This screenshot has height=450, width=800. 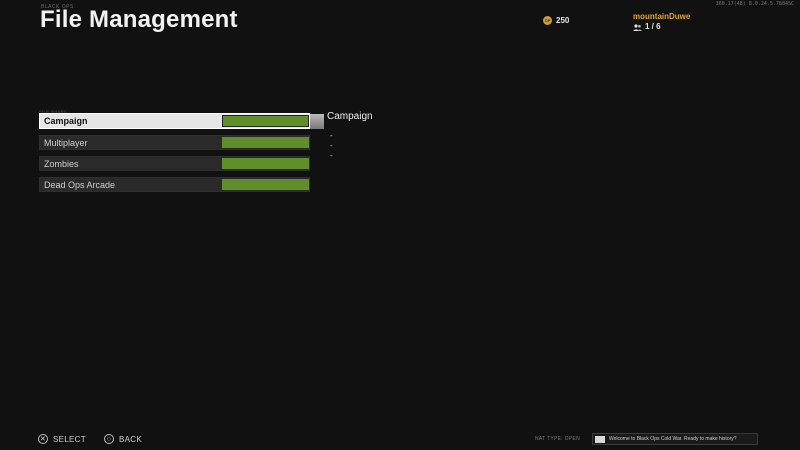 What do you see at coordinates (80, 184) in the screenshot?
I see `file-row-label: Dead Ops Arcade` at bounding box center [80, 184].